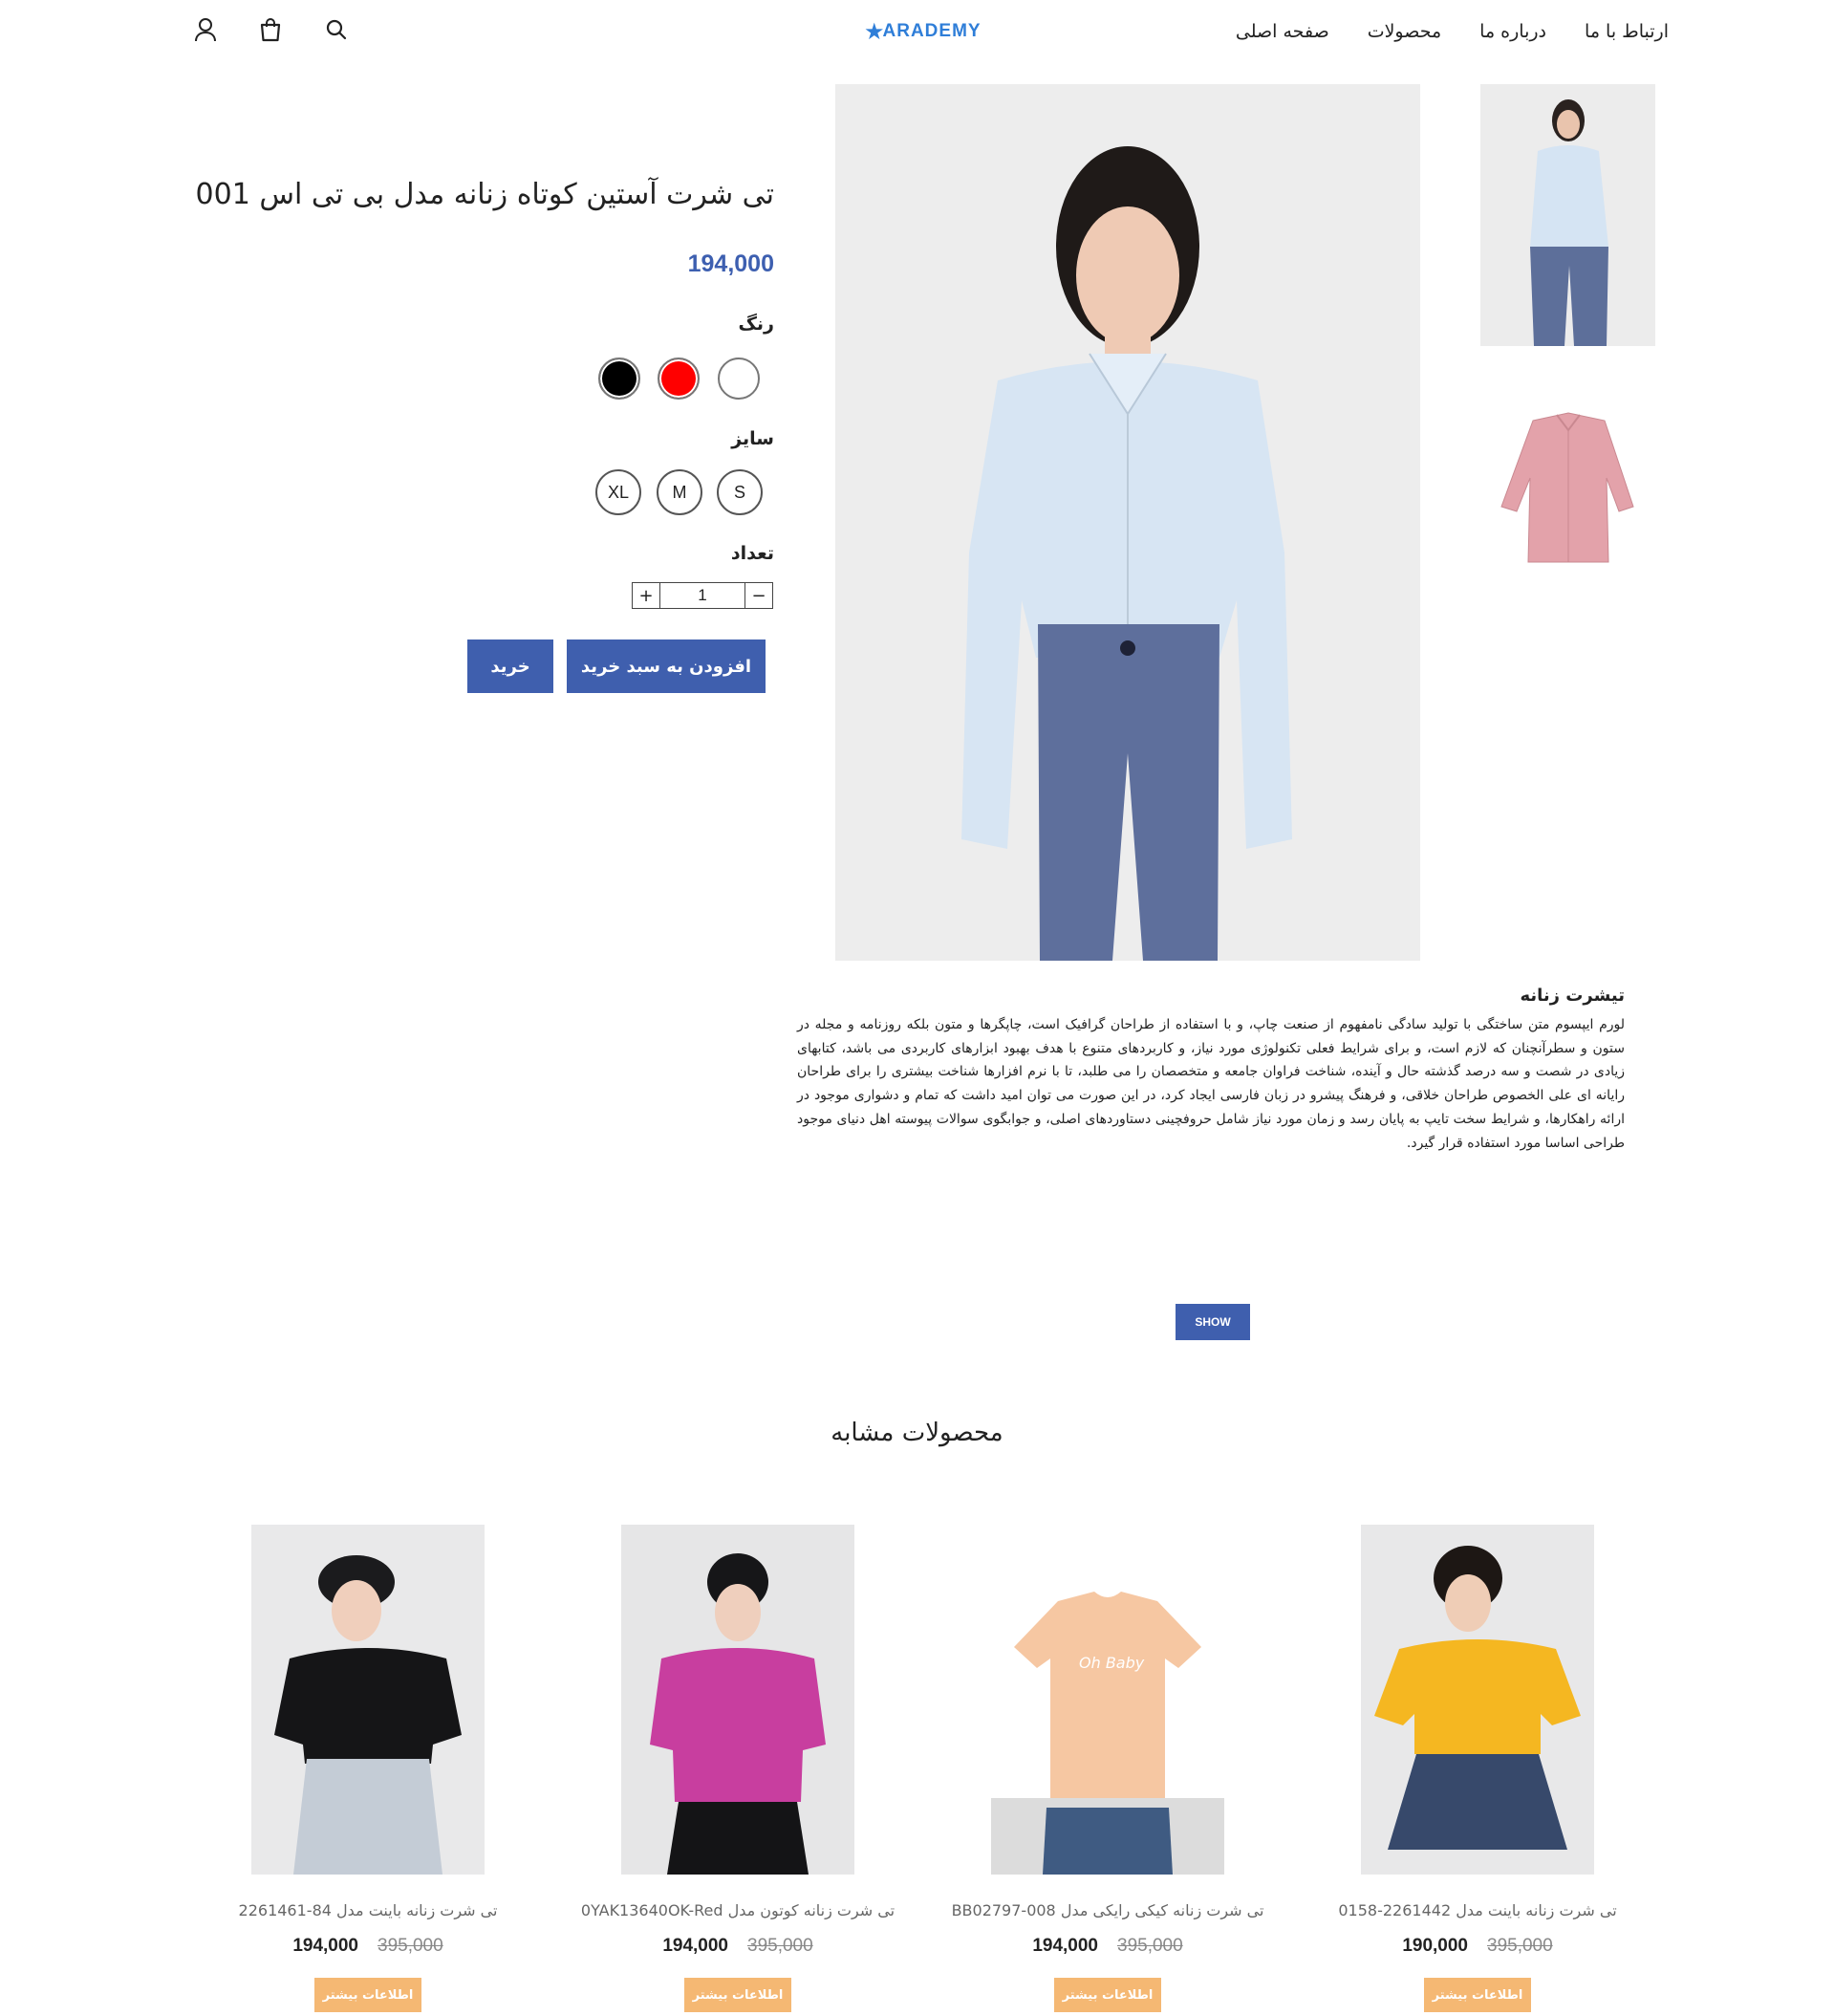 The height and width of the screenshot is (2016, 1834). What do you see at coordinates (737, 1910) in the screenshot?
I see `product-card-name: تی شرت زنانه کوتون مدل 0YAK13640OK-Red` at bounding box center [737, 1910].